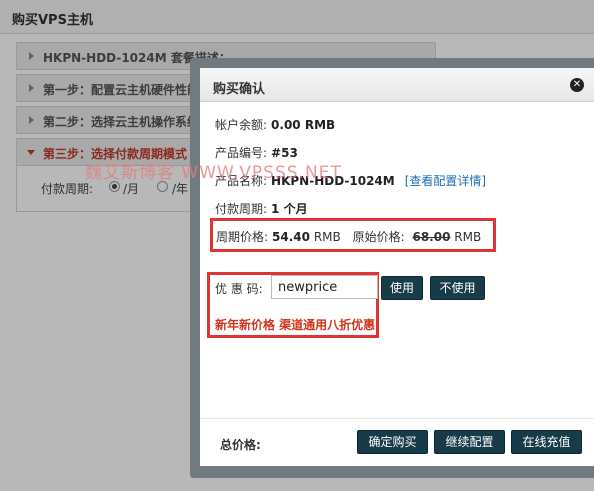  Describe the element at coordinates (239, 89) in the screenshot. I see `dialog-title: 购买确认` at that location.